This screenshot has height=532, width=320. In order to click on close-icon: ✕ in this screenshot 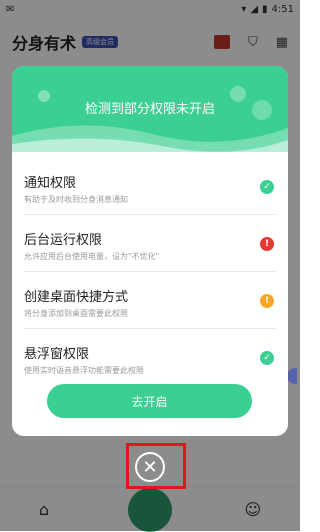, I will do `click(150, 467)`.